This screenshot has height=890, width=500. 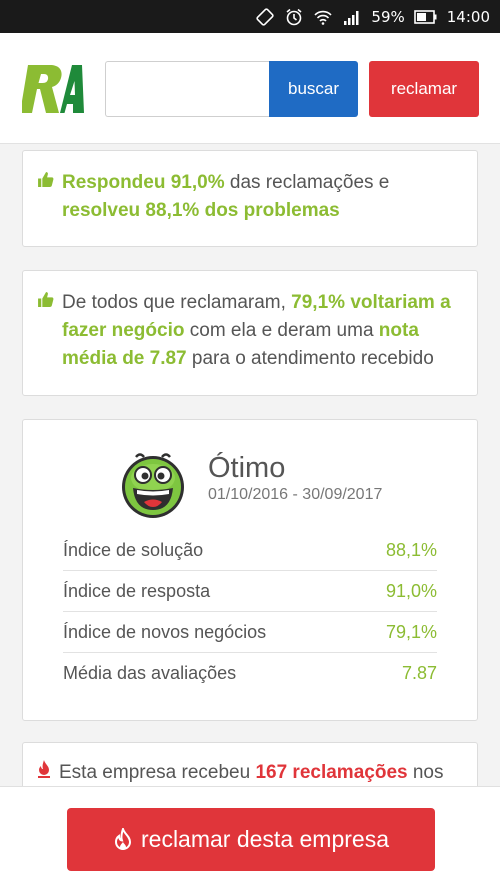 I want to click on metric-row: Índice de solução 88,1%, so click(x=250, y=550).